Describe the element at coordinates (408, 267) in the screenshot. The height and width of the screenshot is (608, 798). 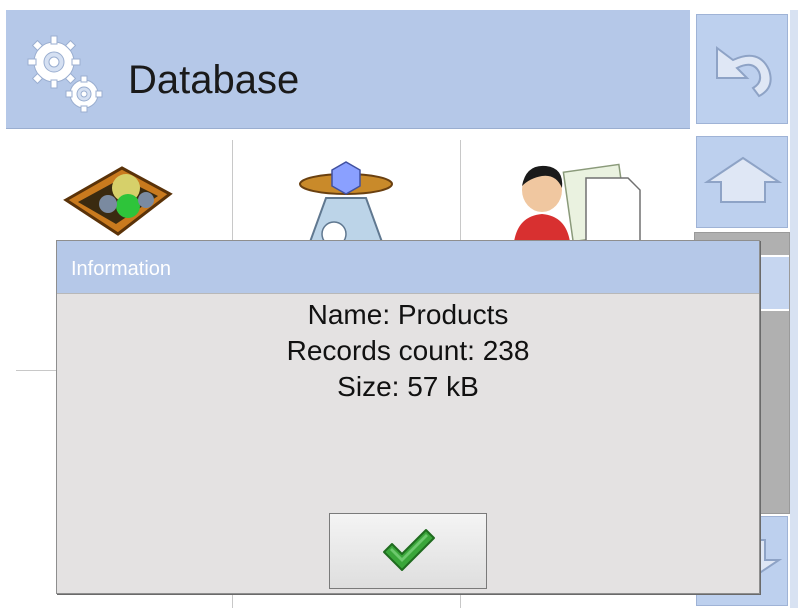
I see `dialog-title-bar: Information` at that location.